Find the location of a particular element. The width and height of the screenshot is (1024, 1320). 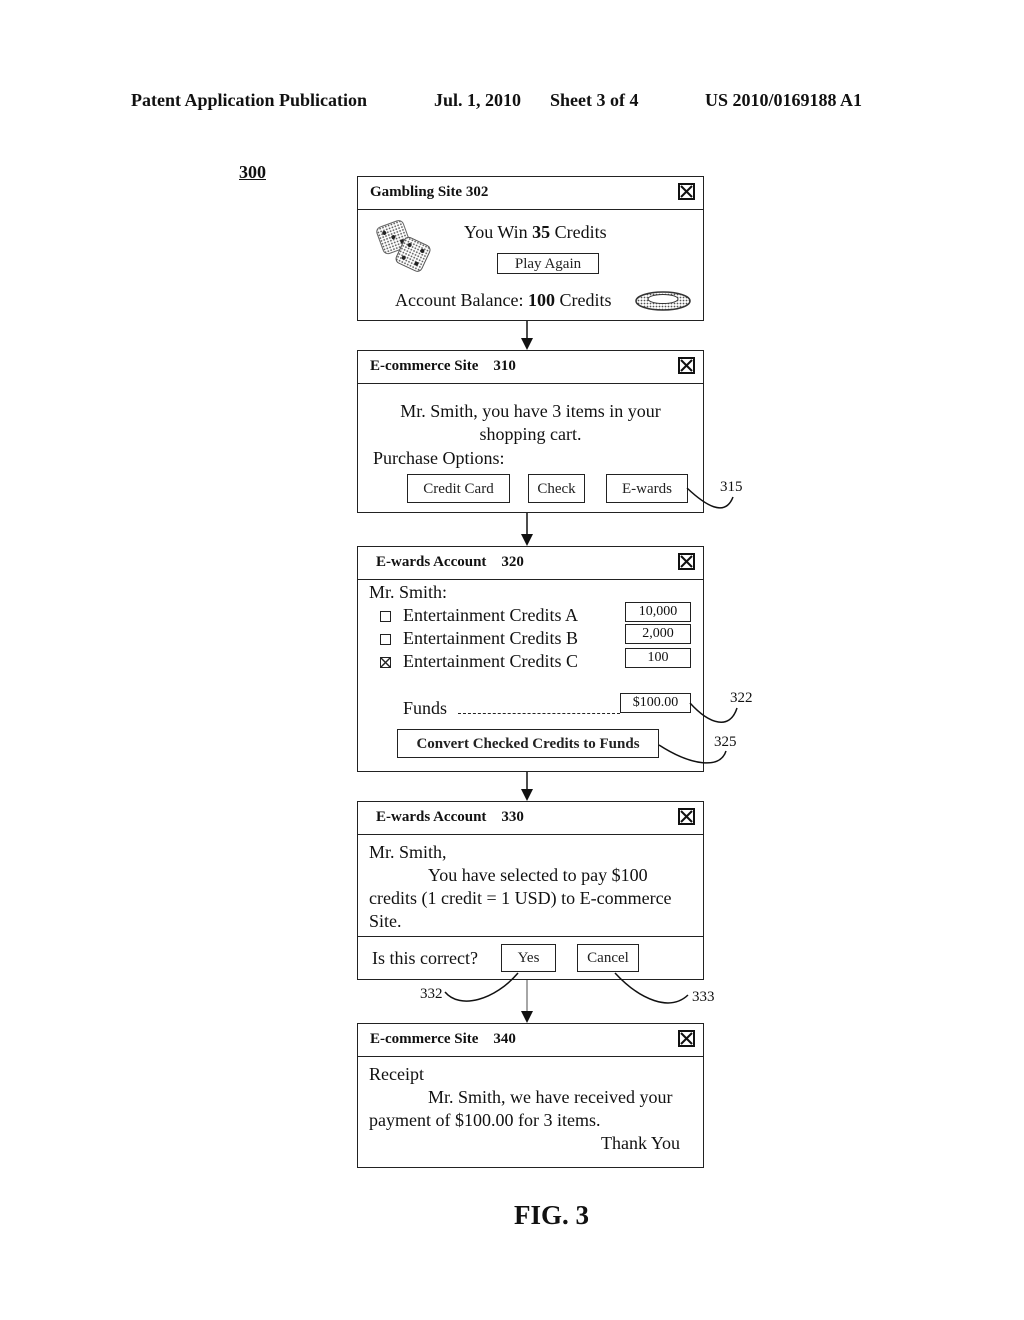

figure-reference-label: 300 is located at coordinates (252, 172).